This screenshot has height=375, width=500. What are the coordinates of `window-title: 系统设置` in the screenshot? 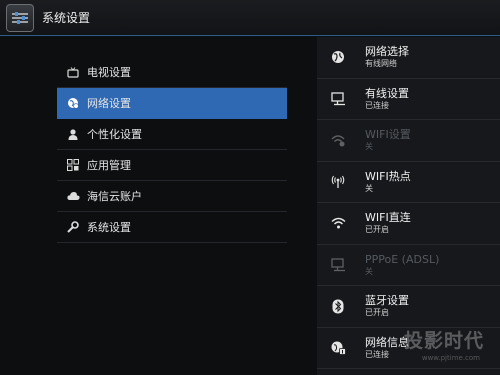 It's located at (66, 18).